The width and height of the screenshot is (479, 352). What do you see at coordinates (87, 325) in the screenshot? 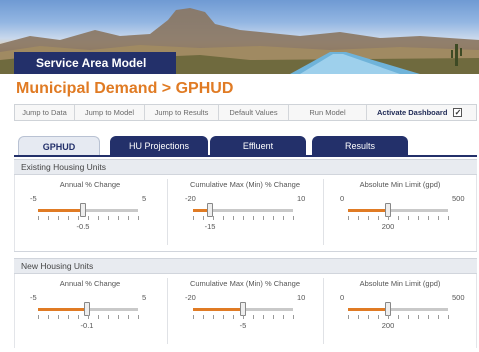
I see `slider-value: -0.1` at bounding box center [87, 325].